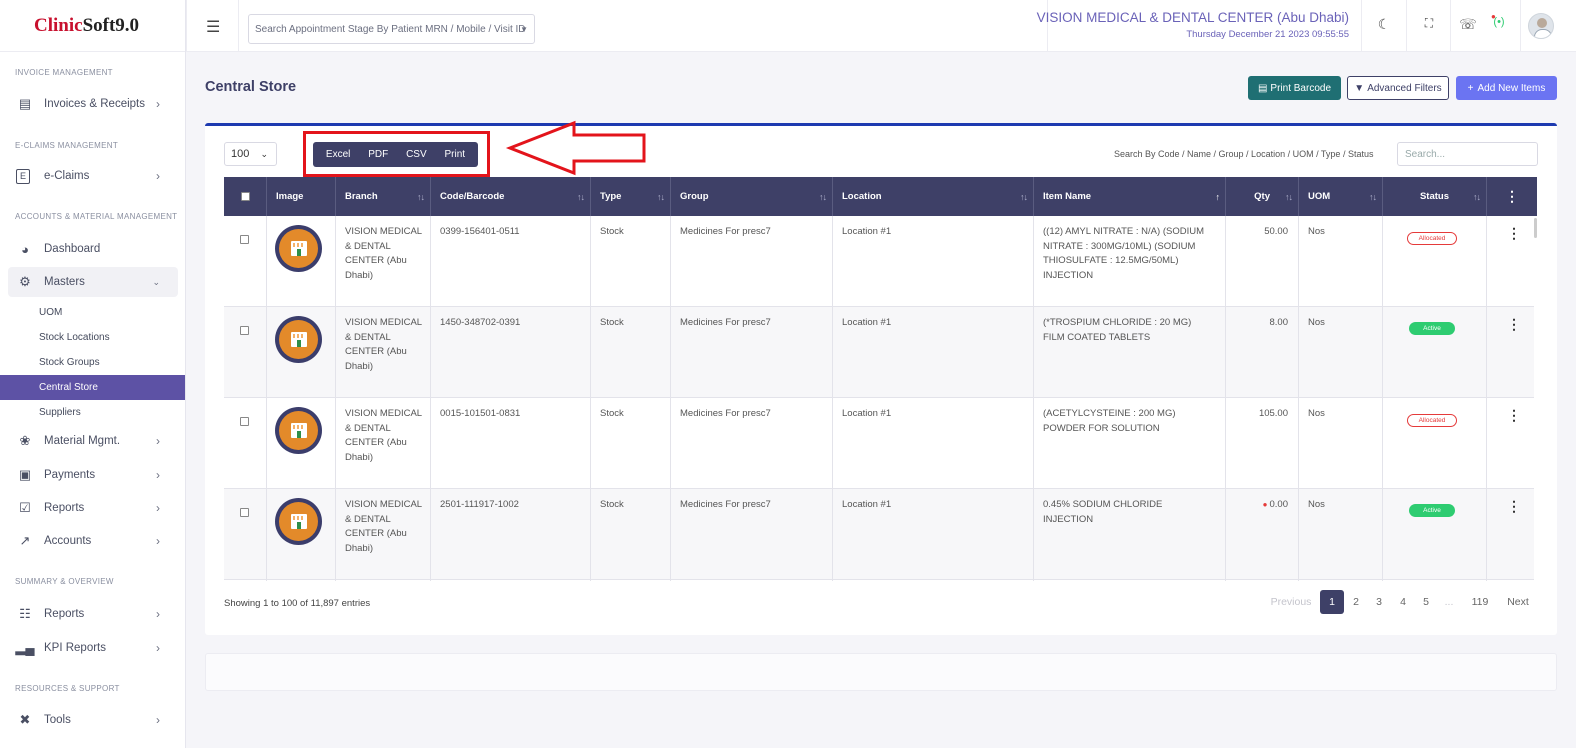 The height and width of the screenshot is (748, 1576). I want to click on cell-type: Stock, so click(631, 352).